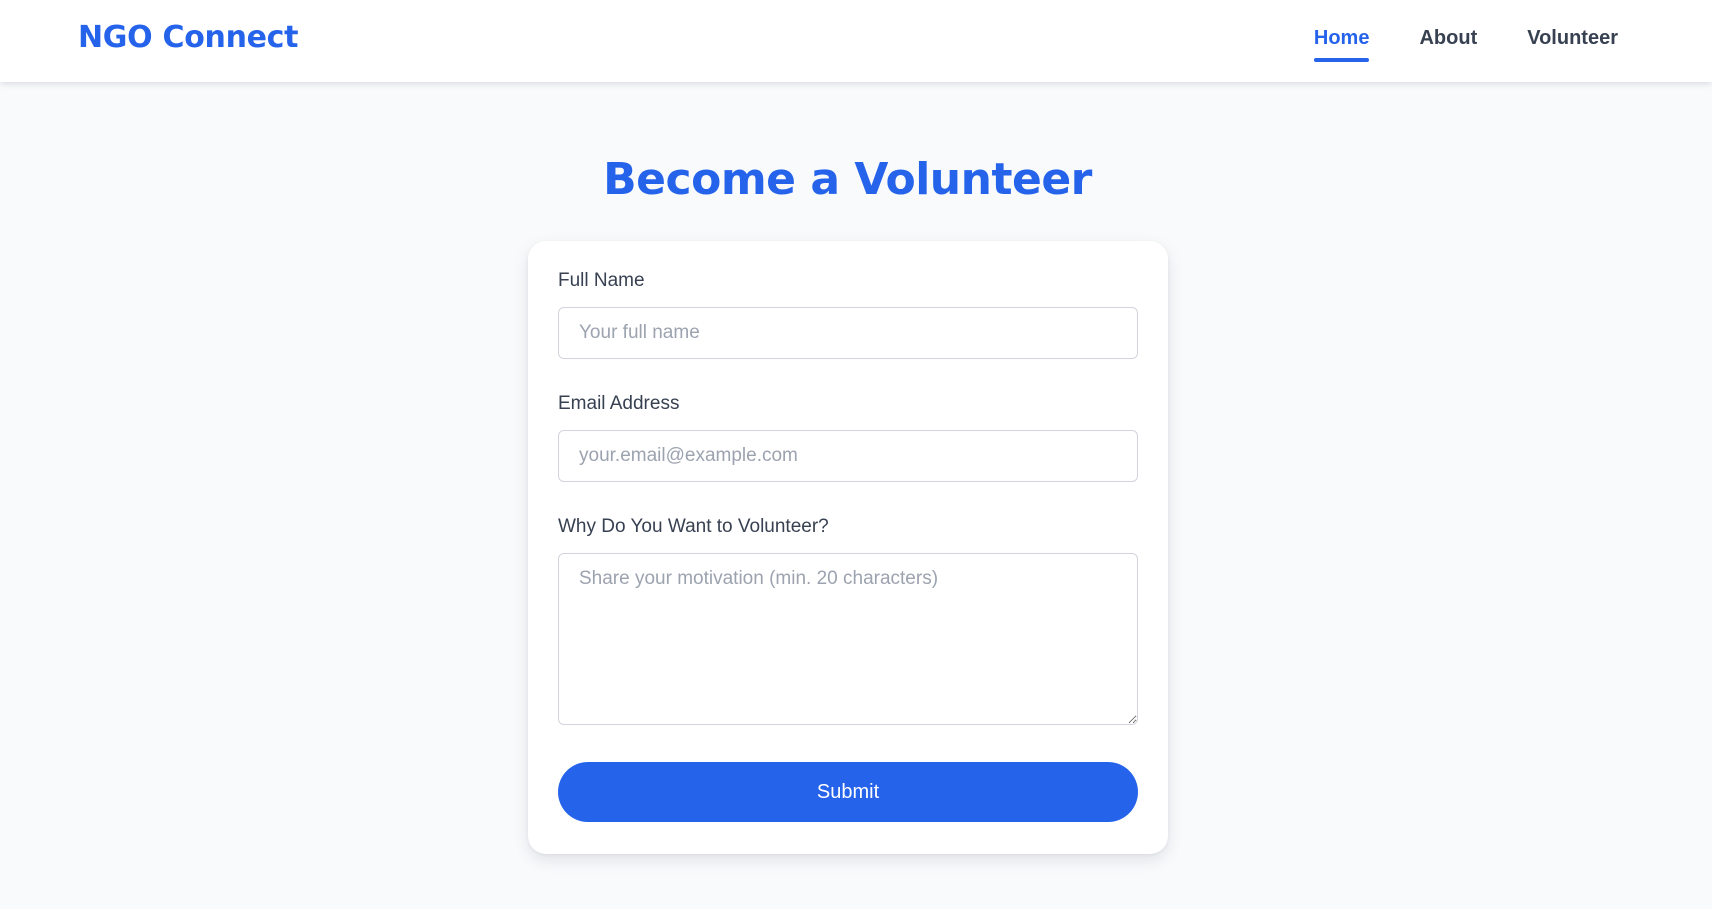 The height and width of the screenshot is (909, 1712). Describe the element at coordinates (1572, 38) in the screenshot. I see `nav-link-volunteer: Volunteer` at that location.